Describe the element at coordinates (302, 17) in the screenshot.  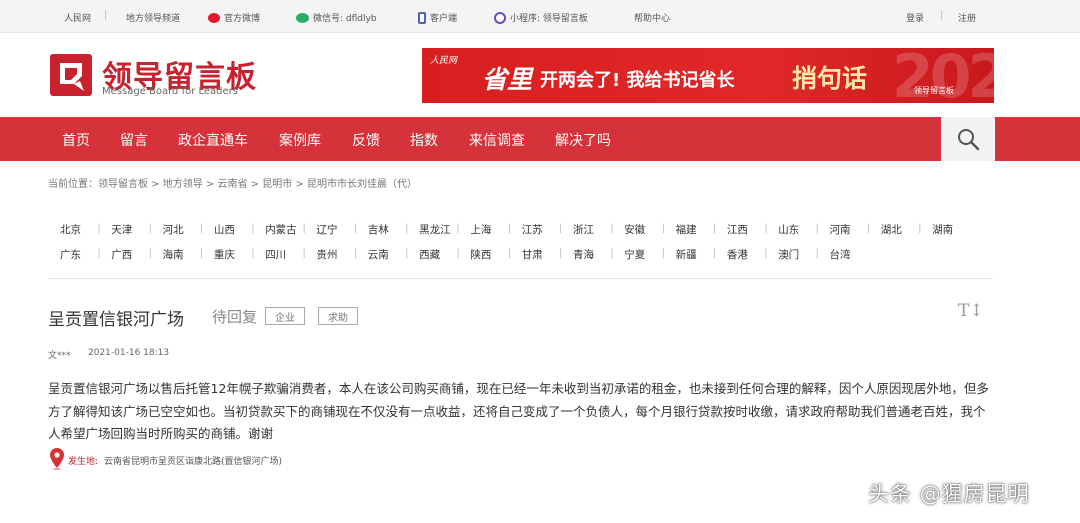
I see `wechat-icon` at that location.